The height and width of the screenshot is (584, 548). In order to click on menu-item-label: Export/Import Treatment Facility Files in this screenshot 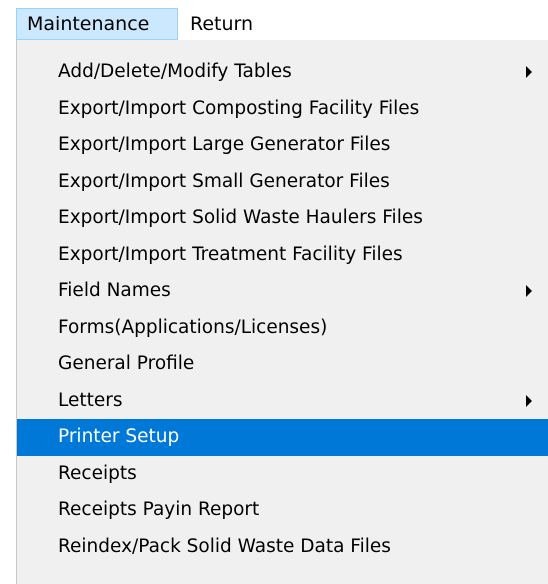, I will do `click(230, 254)`.